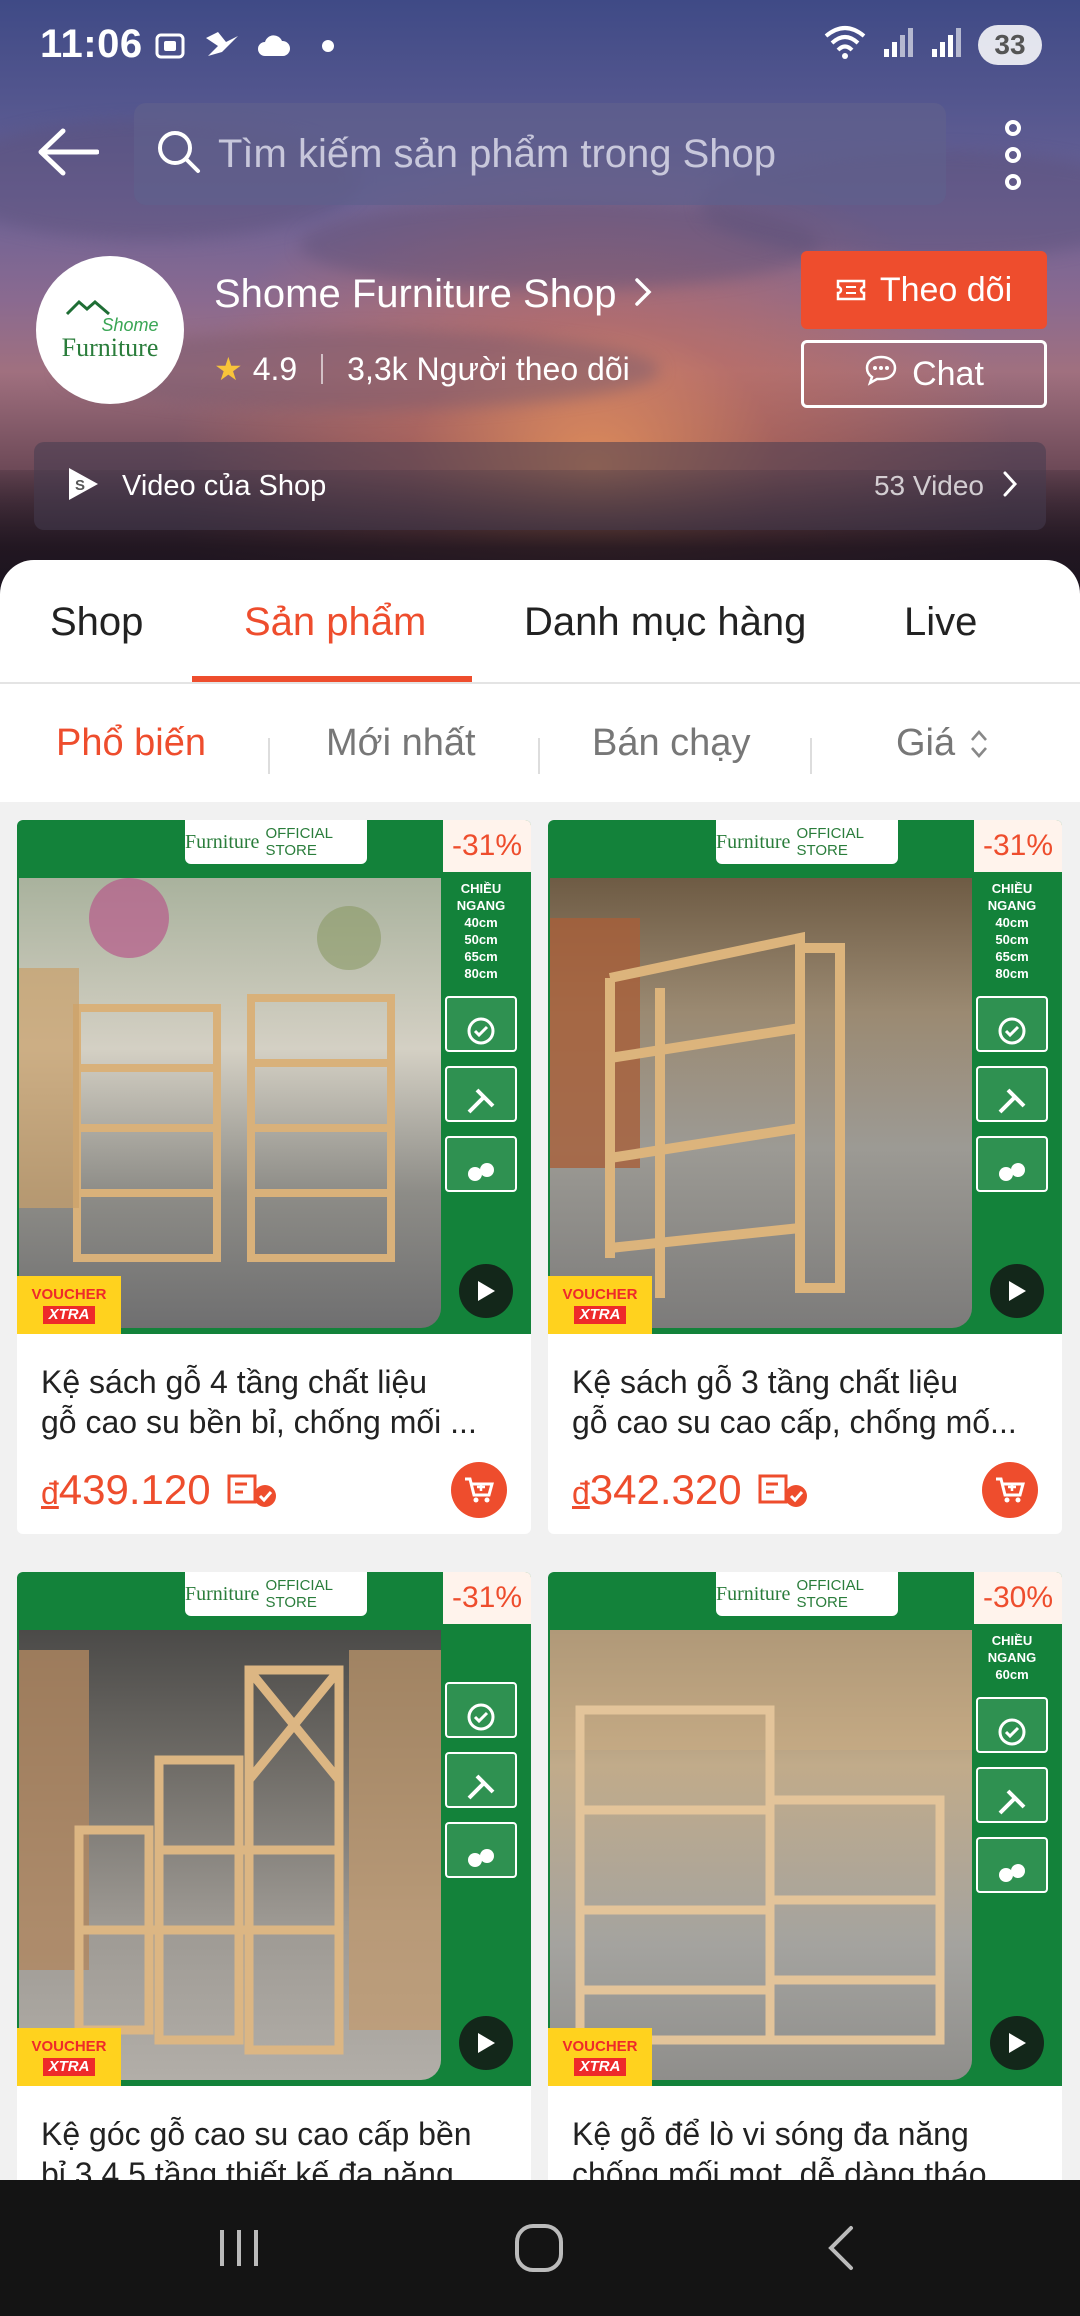 The height and width of the screenshot is (2316, 1080). Describe the element at coordinates (91, 44) in the screenshot. I see `status-time: 11:06` at that location.